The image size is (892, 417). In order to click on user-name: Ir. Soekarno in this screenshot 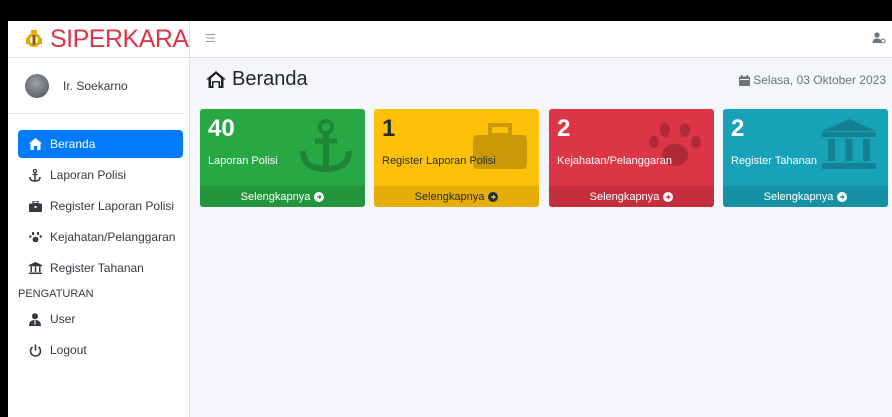, I will do `click(95, 85)`.